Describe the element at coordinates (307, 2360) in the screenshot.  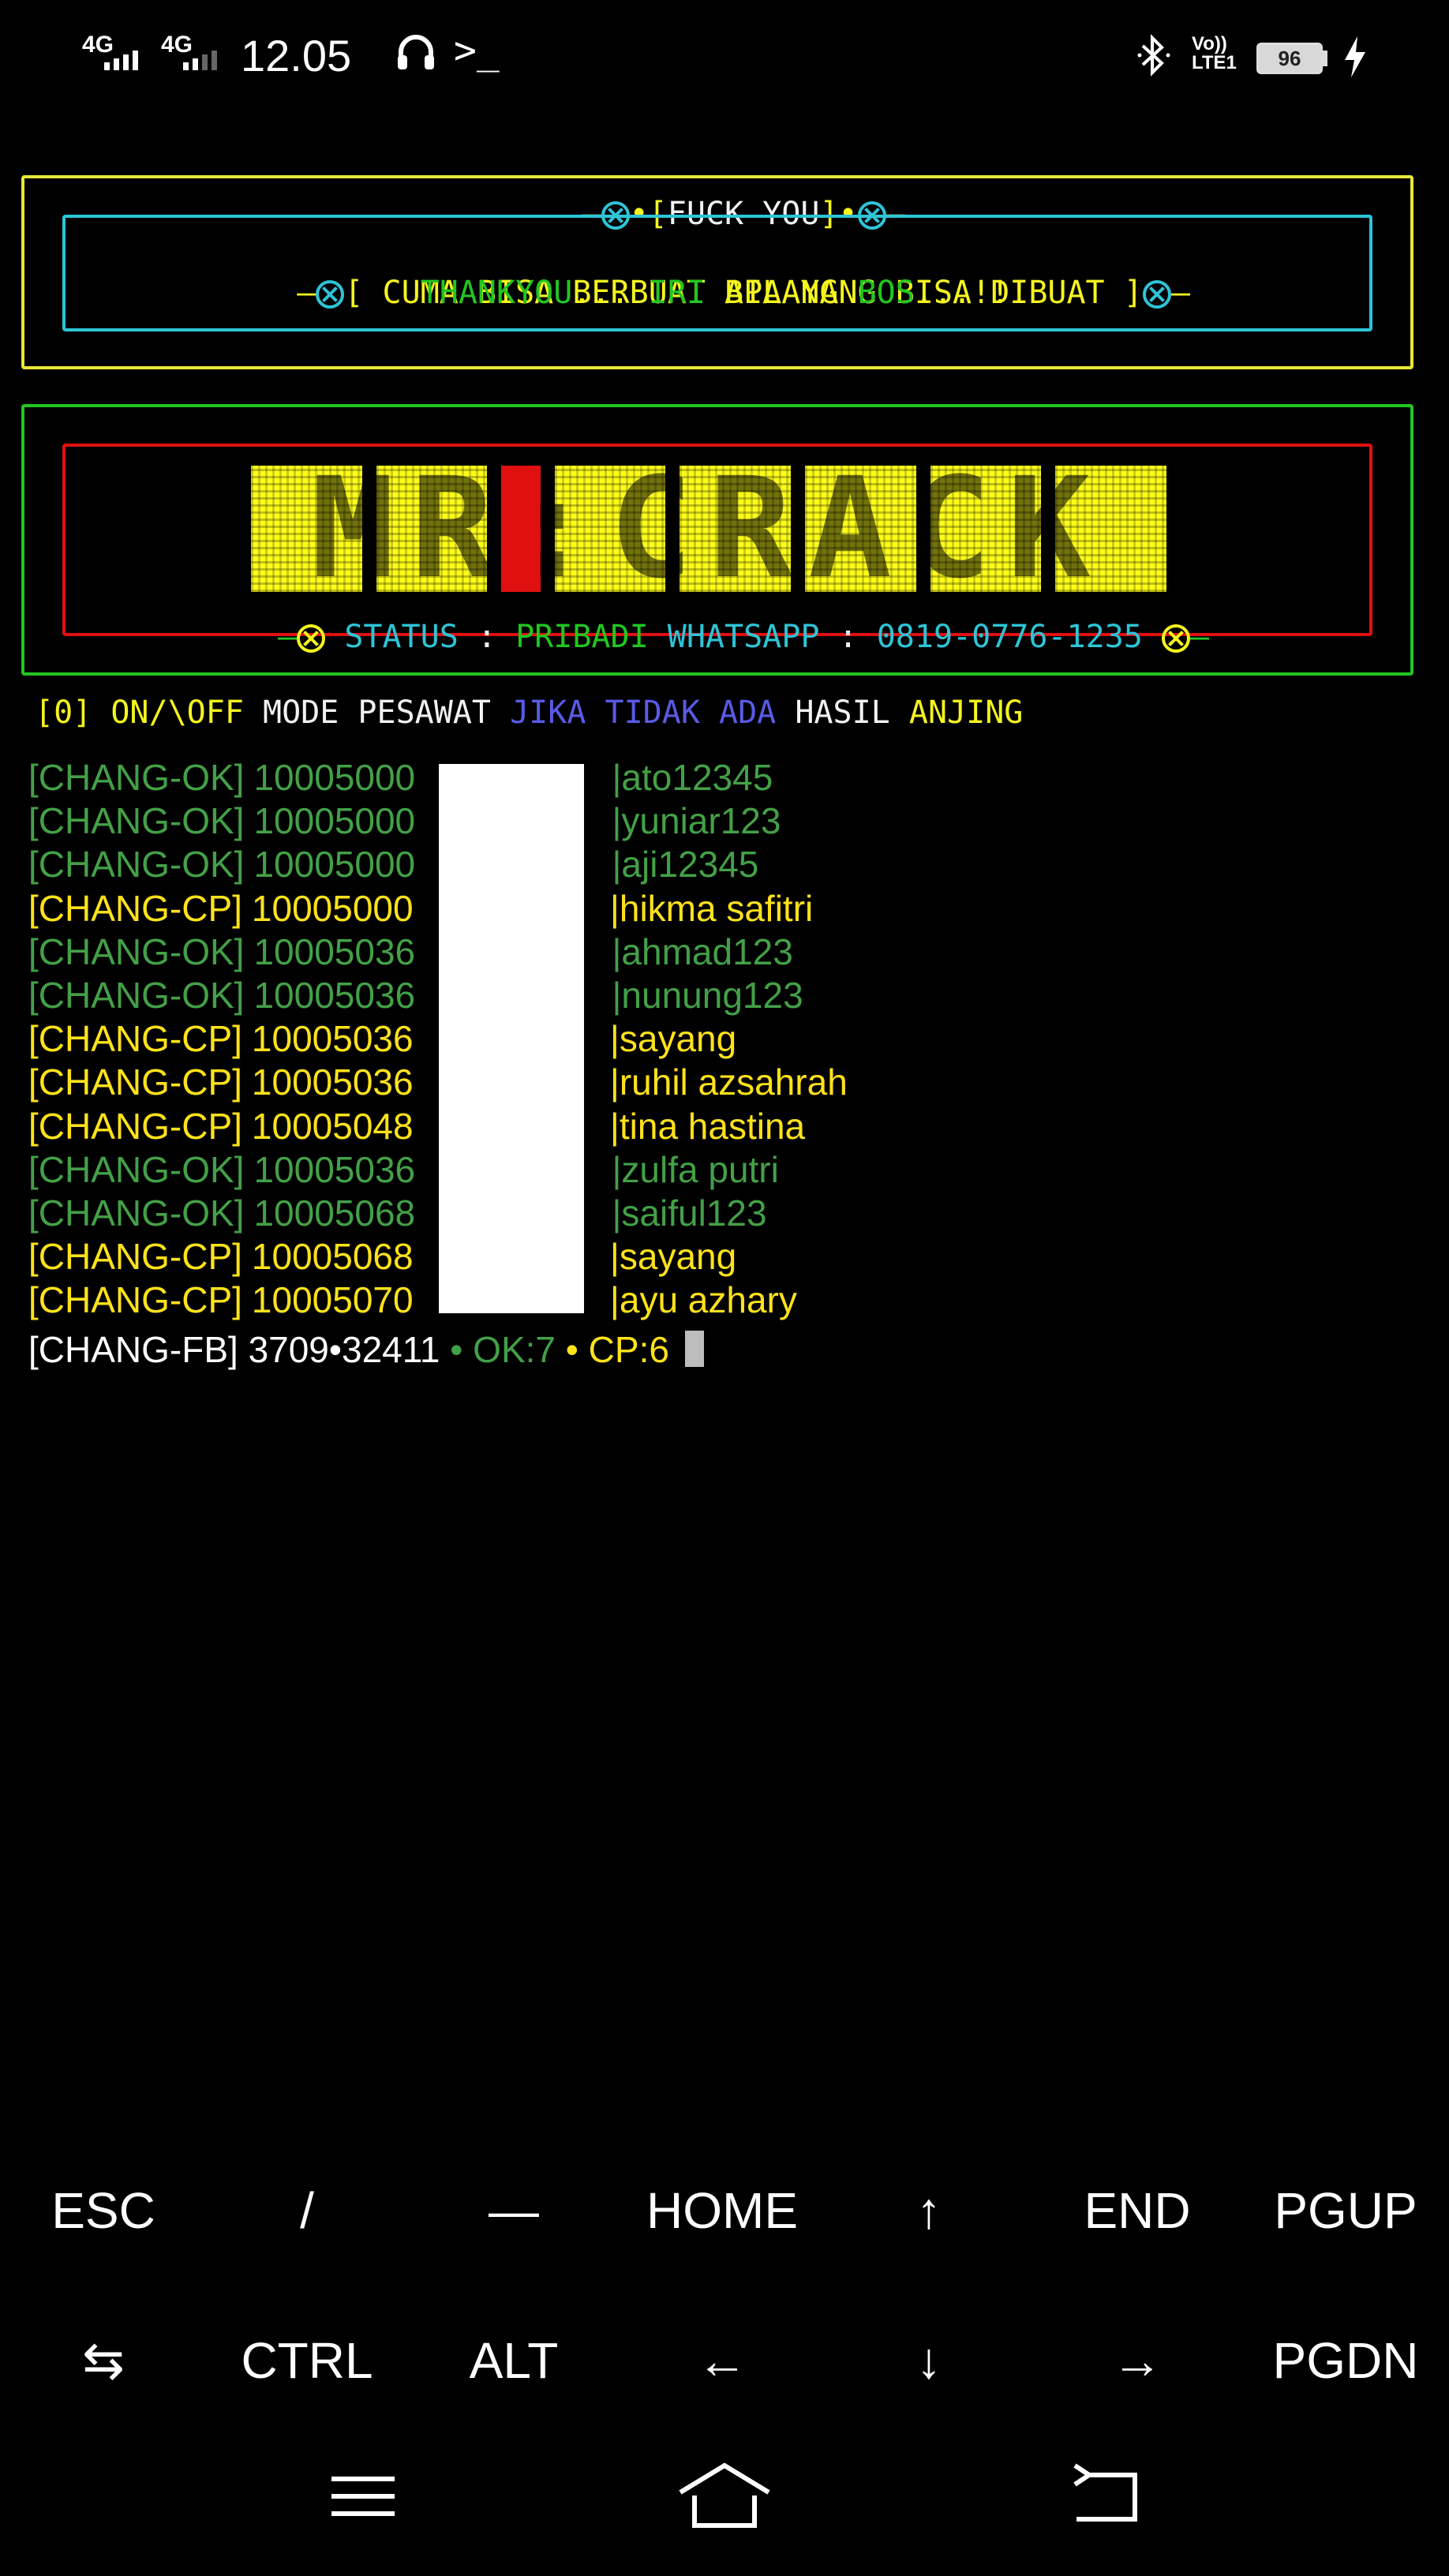
I see `key-ctrl: CTRL` at that location.